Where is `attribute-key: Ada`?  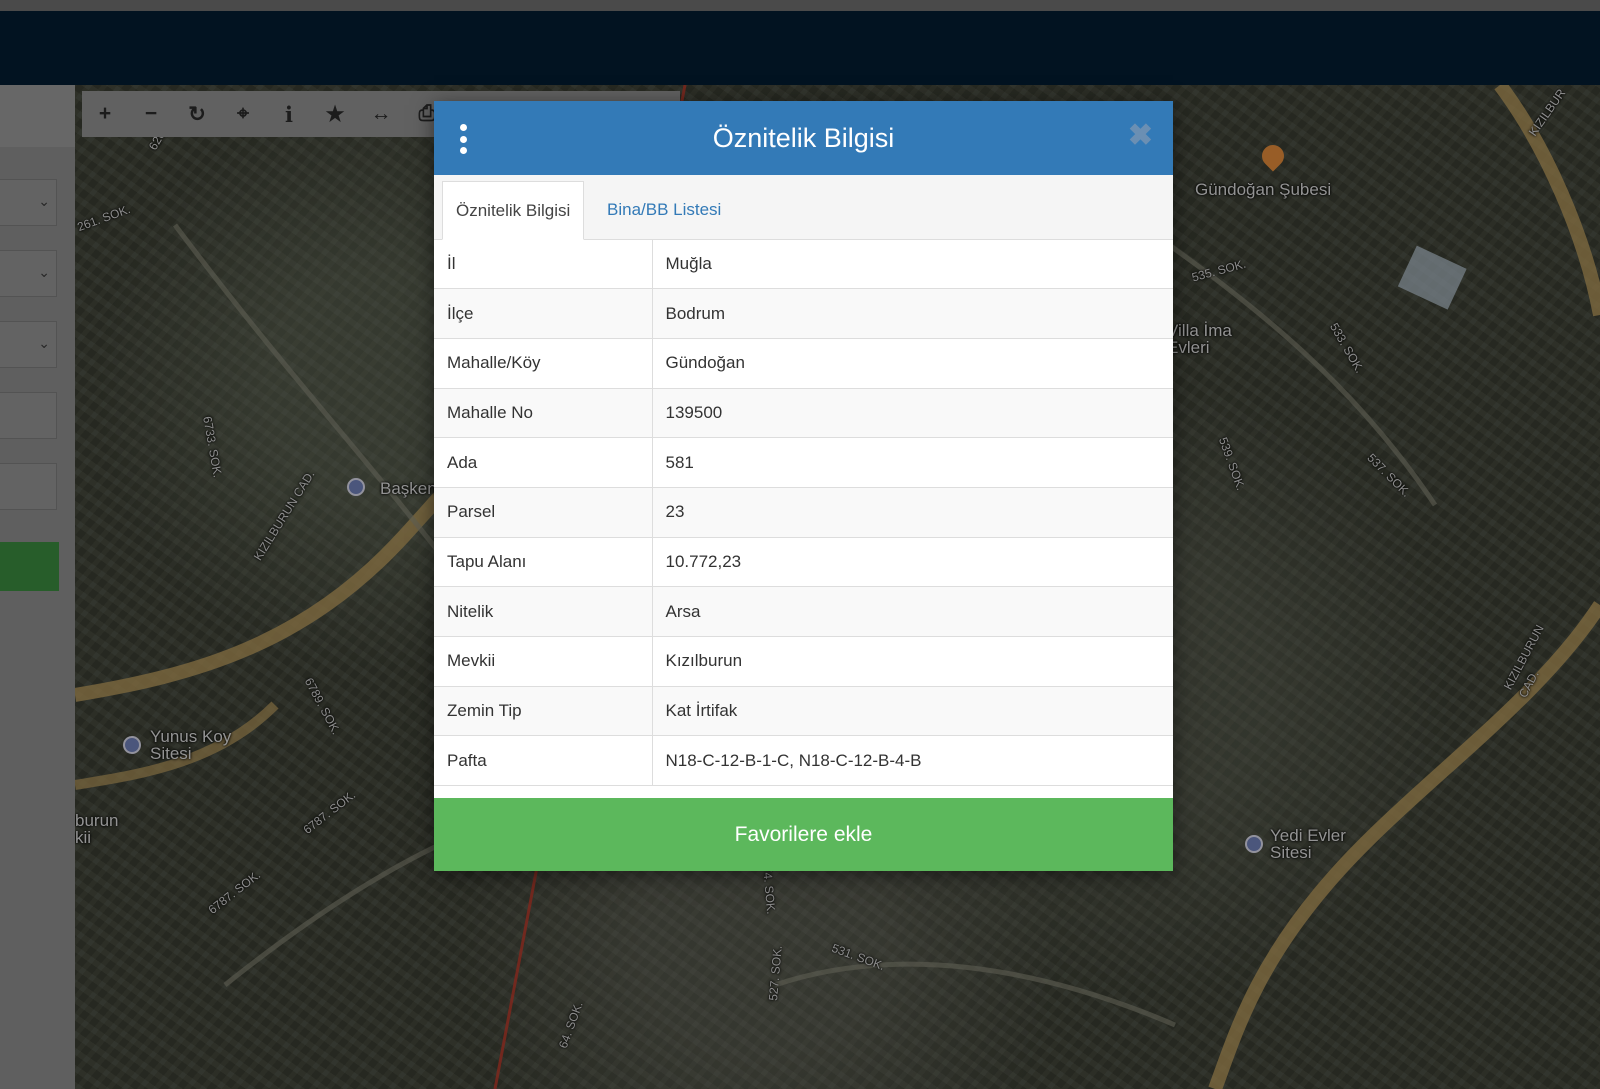 attribute-key: Ada is located at coordinates (543, 462).